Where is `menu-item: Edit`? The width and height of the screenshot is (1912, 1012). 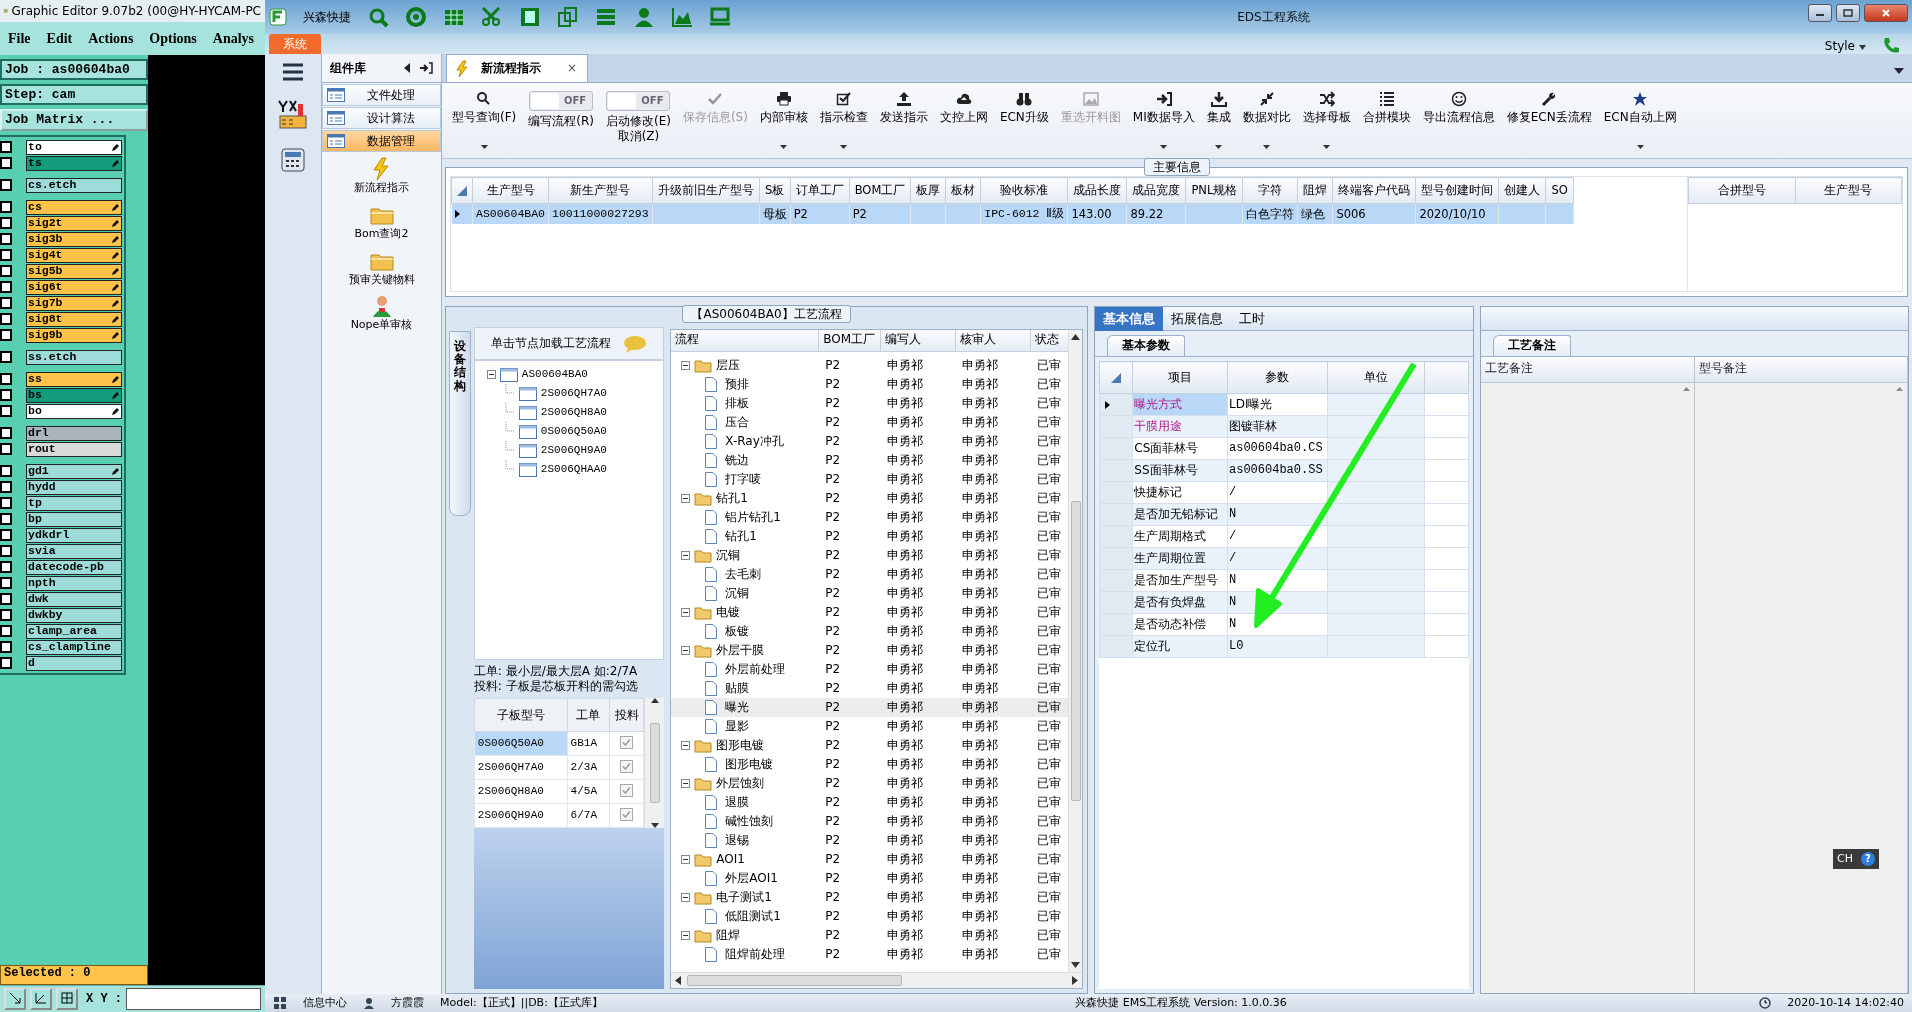 menu-item: Edit is located at coordinates (59, 38).